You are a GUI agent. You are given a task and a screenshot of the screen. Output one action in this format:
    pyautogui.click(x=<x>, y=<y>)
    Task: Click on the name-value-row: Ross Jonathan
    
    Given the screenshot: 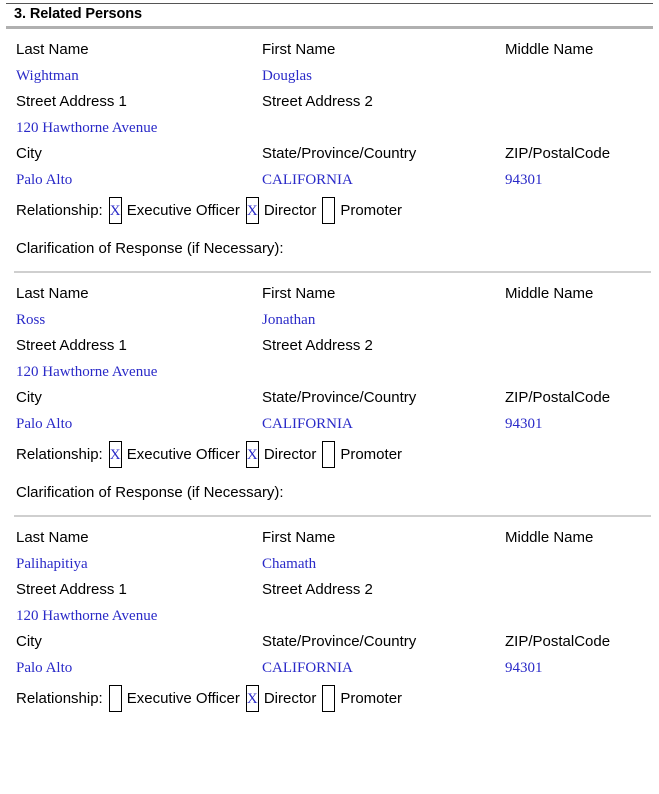 What is the action you would take?
    pyautogui.click(x=329, y=320)
    